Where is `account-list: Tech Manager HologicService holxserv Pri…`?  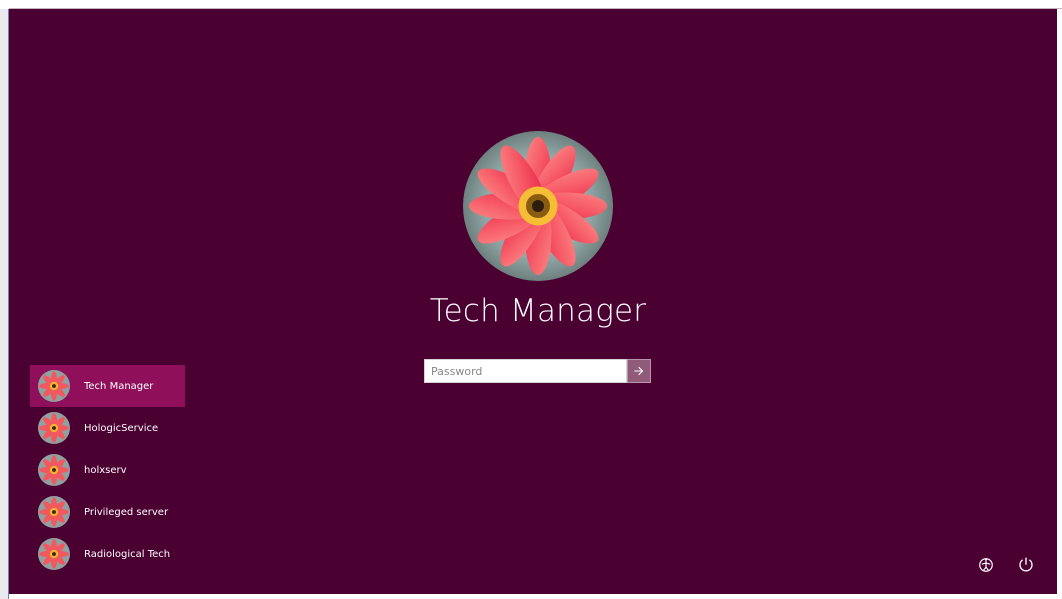
account-list: Tech Manager HologicService holxserv Pri… is located at coordinates (107, 470).